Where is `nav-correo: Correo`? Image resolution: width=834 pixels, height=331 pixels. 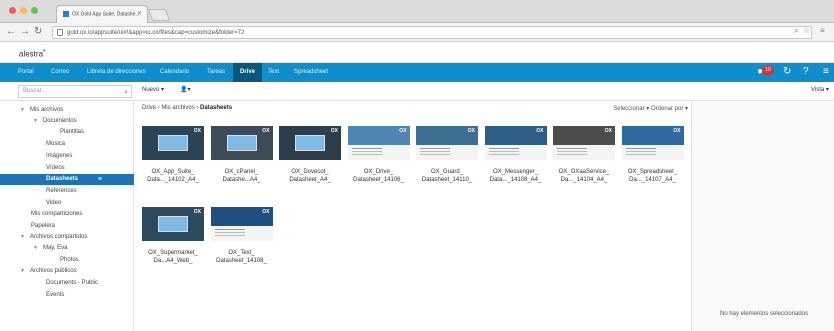 nav-correo: Correo is located at coordinates (60, 72).